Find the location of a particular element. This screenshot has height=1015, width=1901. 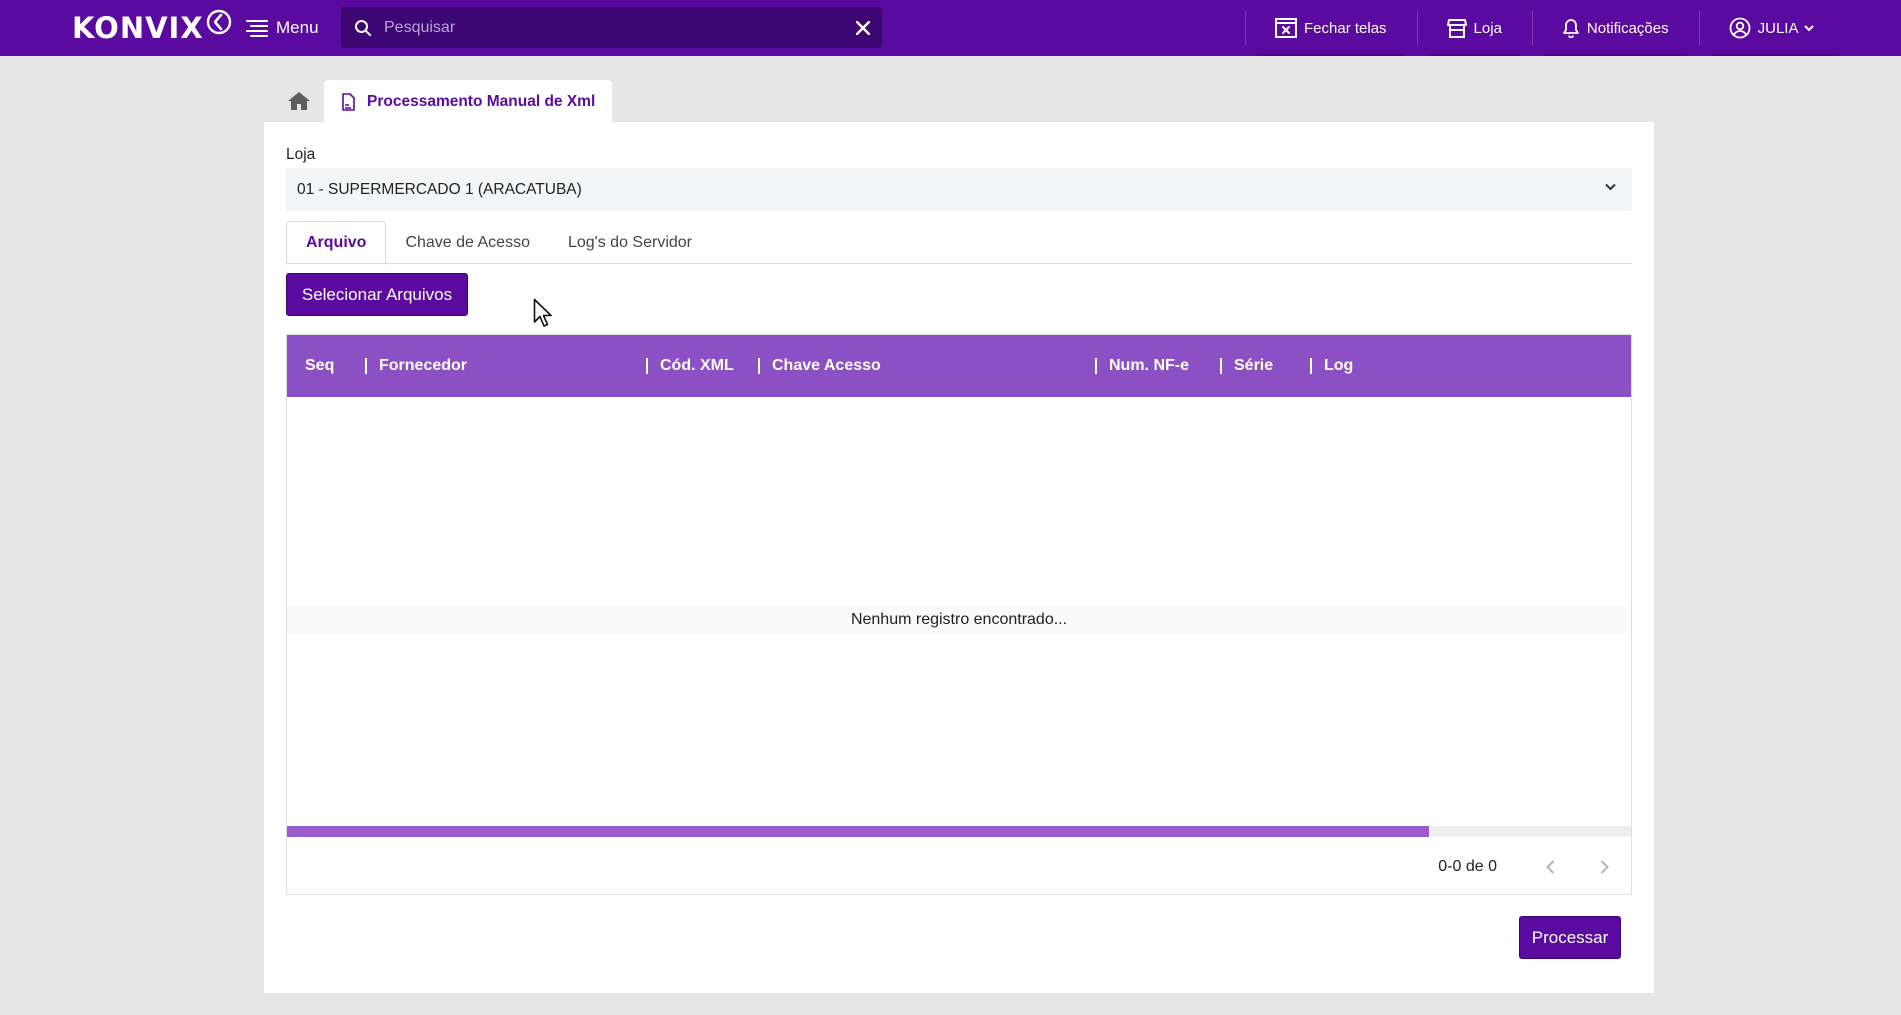

pagination: 0-0 de 0 is located at coordinates (1534, 867).